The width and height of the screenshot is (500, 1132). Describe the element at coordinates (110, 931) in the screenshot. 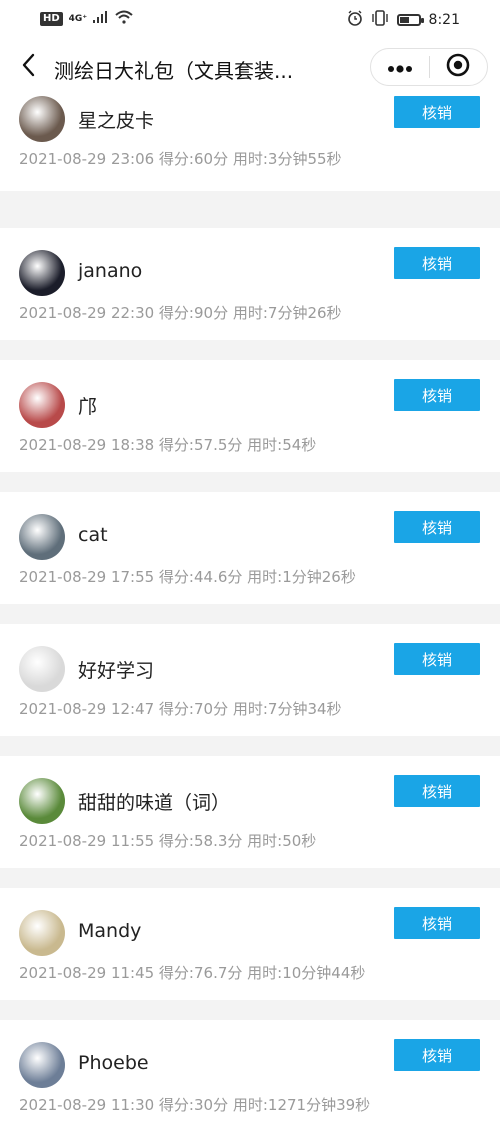

I see `user-name: Mandy` at that location.